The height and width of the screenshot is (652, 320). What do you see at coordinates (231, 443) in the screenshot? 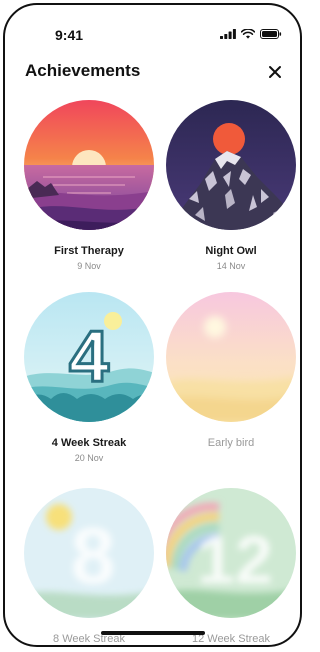
I see `achievement-name: Early bird` at bounding box center [231, 443].